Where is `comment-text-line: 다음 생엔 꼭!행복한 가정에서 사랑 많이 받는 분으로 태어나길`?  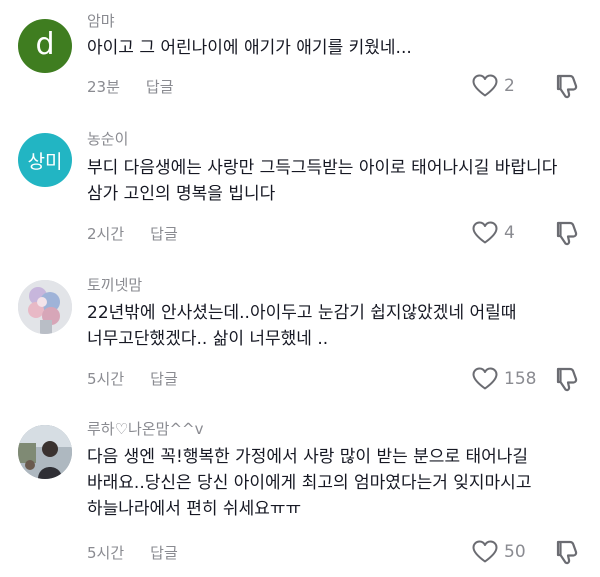
comment-text-line: 다음 생엔 꼭!행복한 가정에서 사랑 많이 받는 분으로 태어나길 is located at coordinates (308, 457).